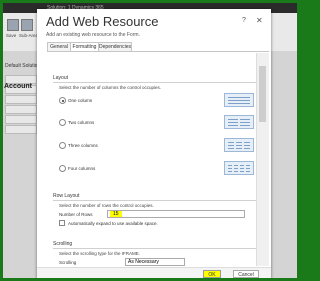 Image resolution: width=320 pixels, height=281 pixels. I want to click on ok-button: OK, so click(212, 274).